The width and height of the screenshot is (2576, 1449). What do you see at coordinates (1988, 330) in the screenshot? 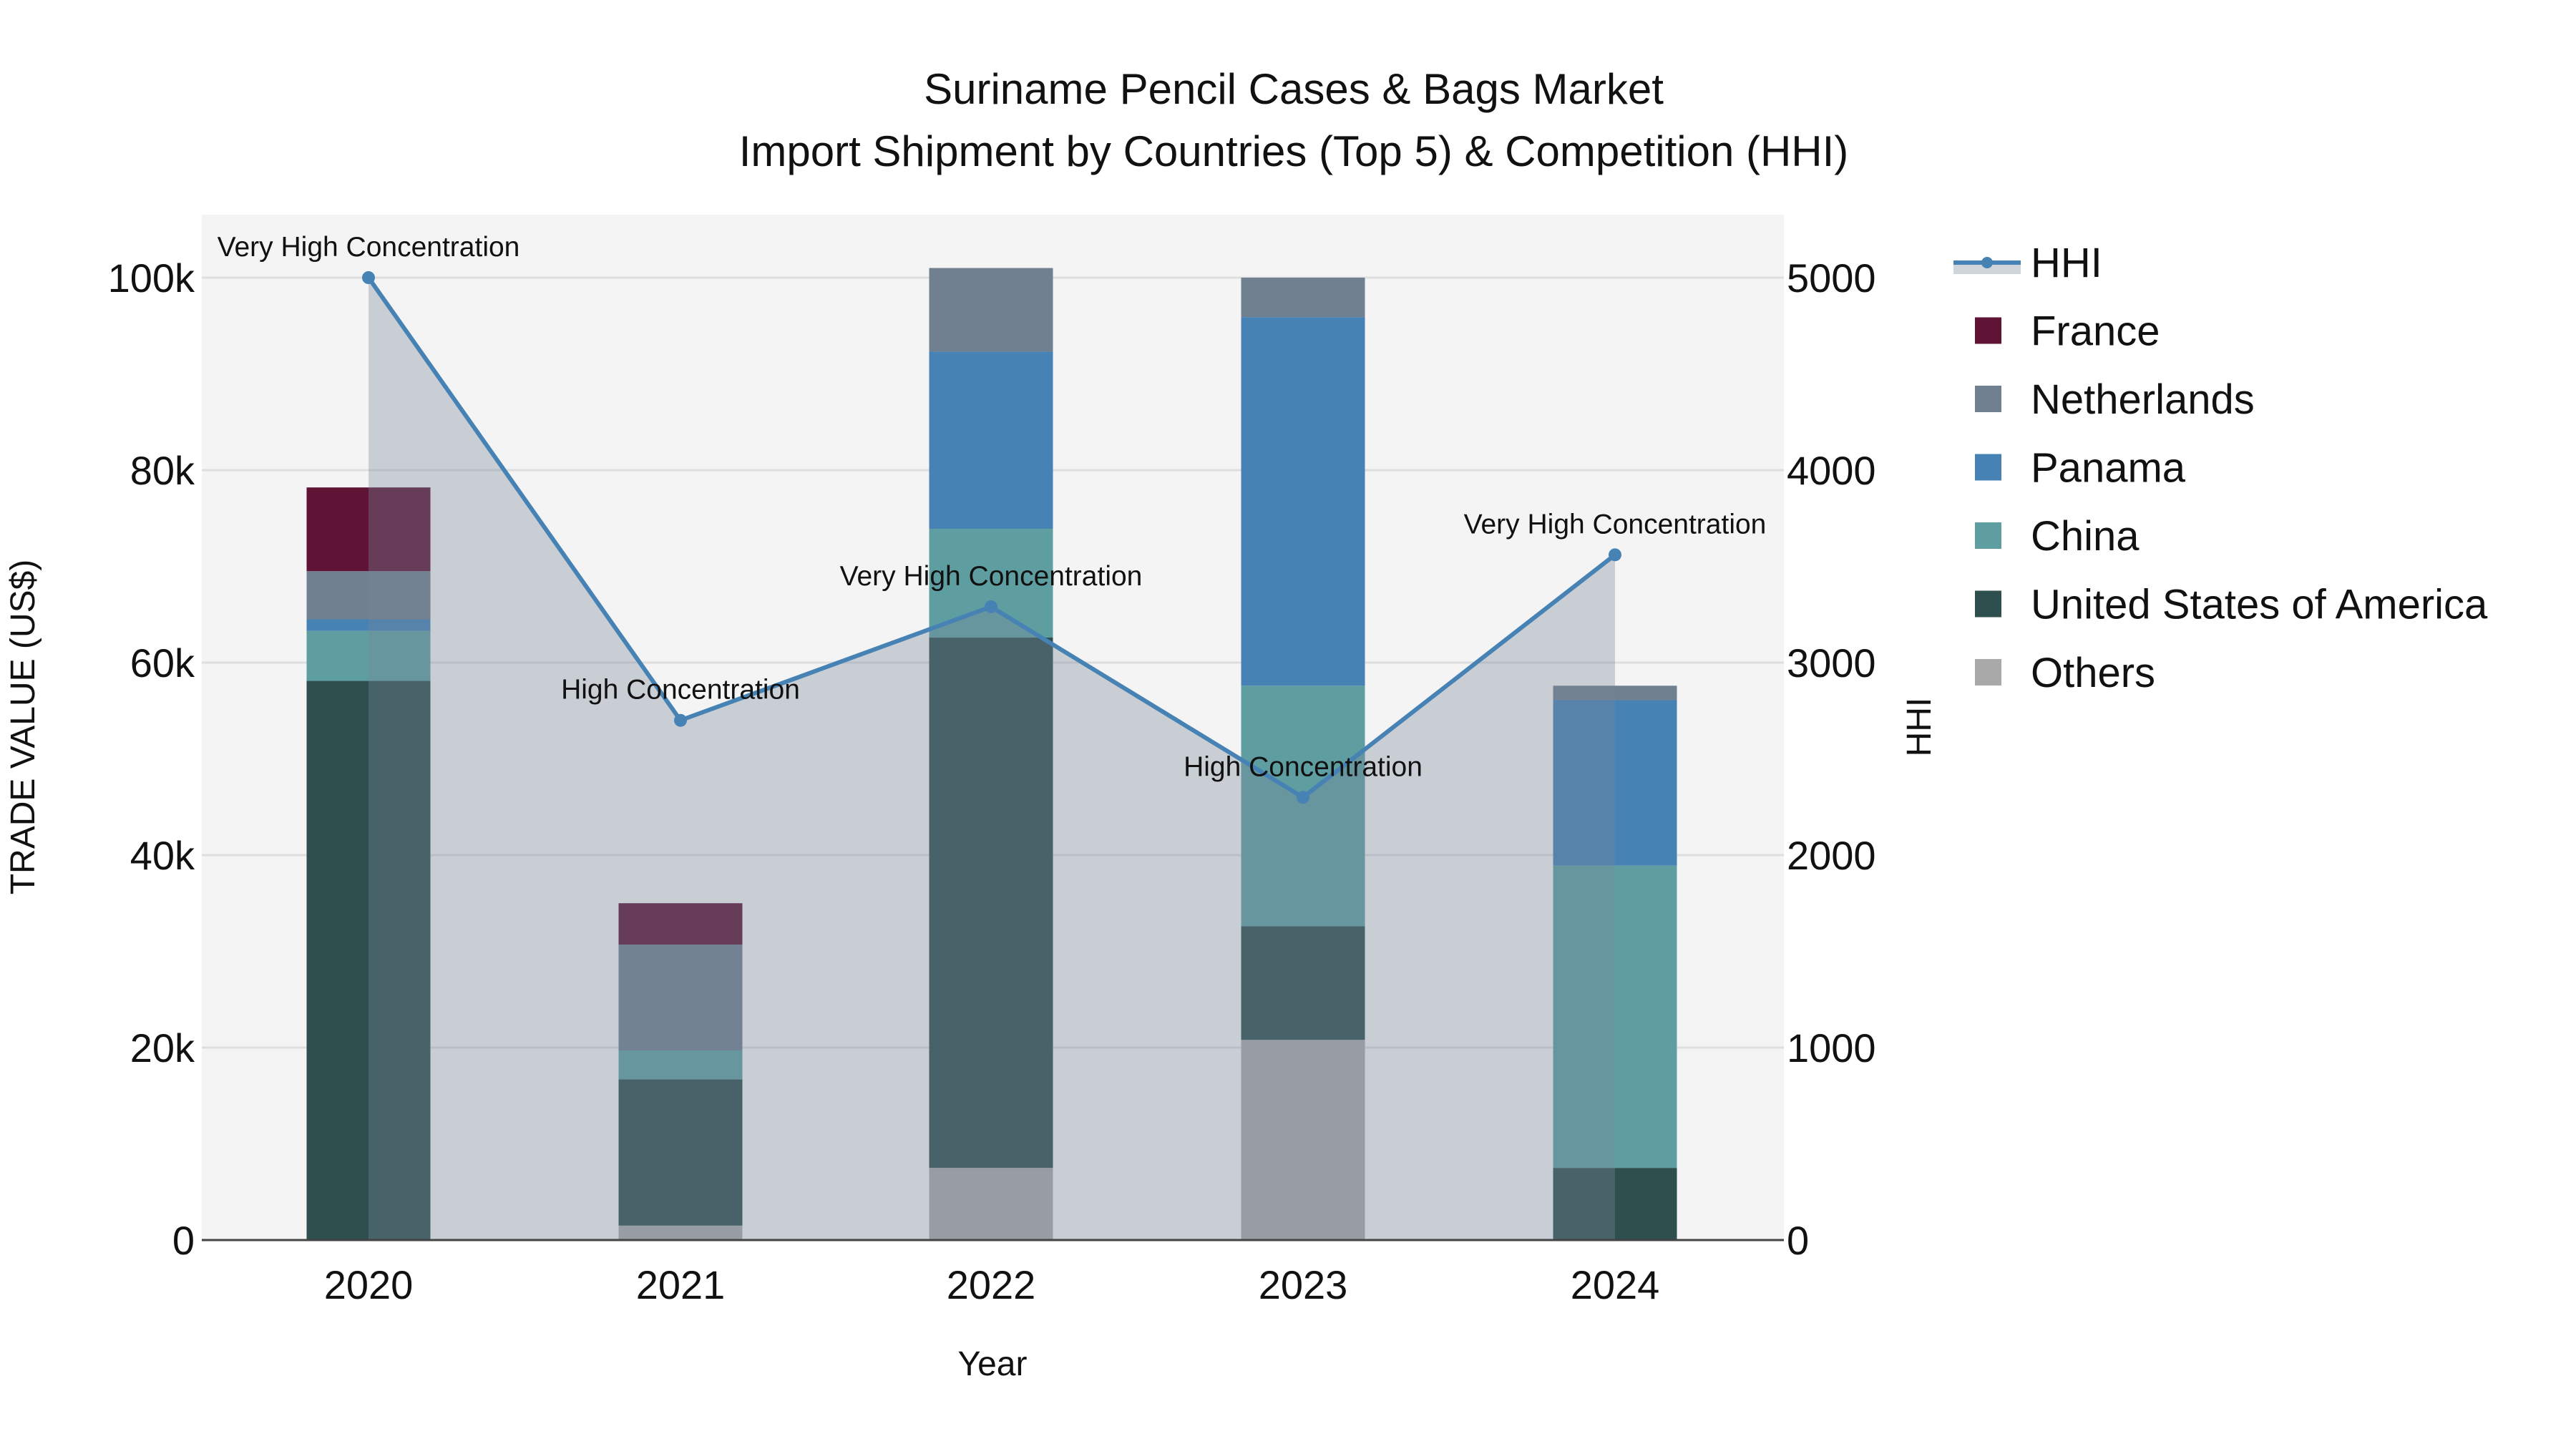
I see `legend-swatch-france` at bounding box center [1988, 330].